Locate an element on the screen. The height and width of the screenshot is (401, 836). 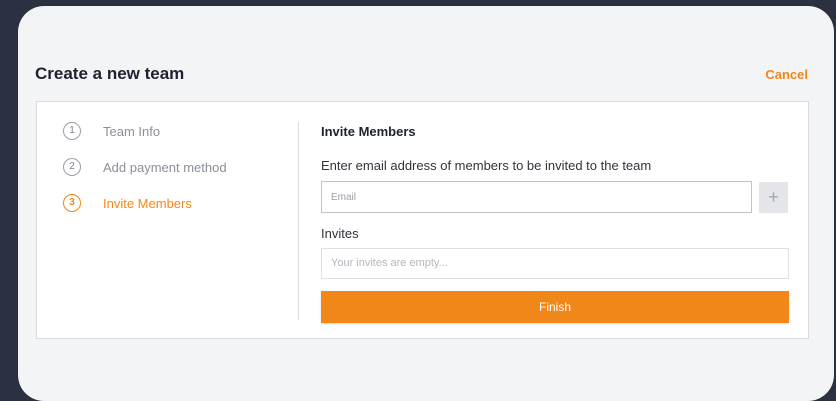
email-input is located at coordinates (536, 197).